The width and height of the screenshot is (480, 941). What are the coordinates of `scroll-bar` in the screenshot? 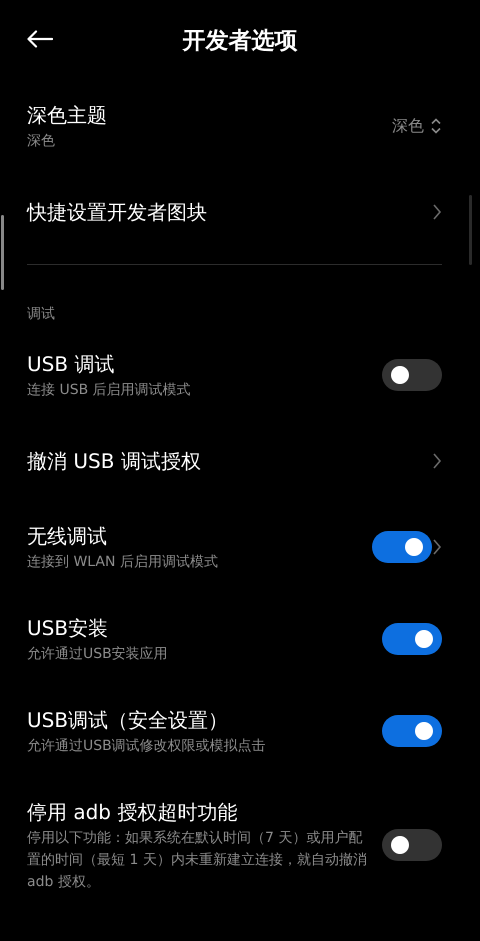 It's located at (470, 230).